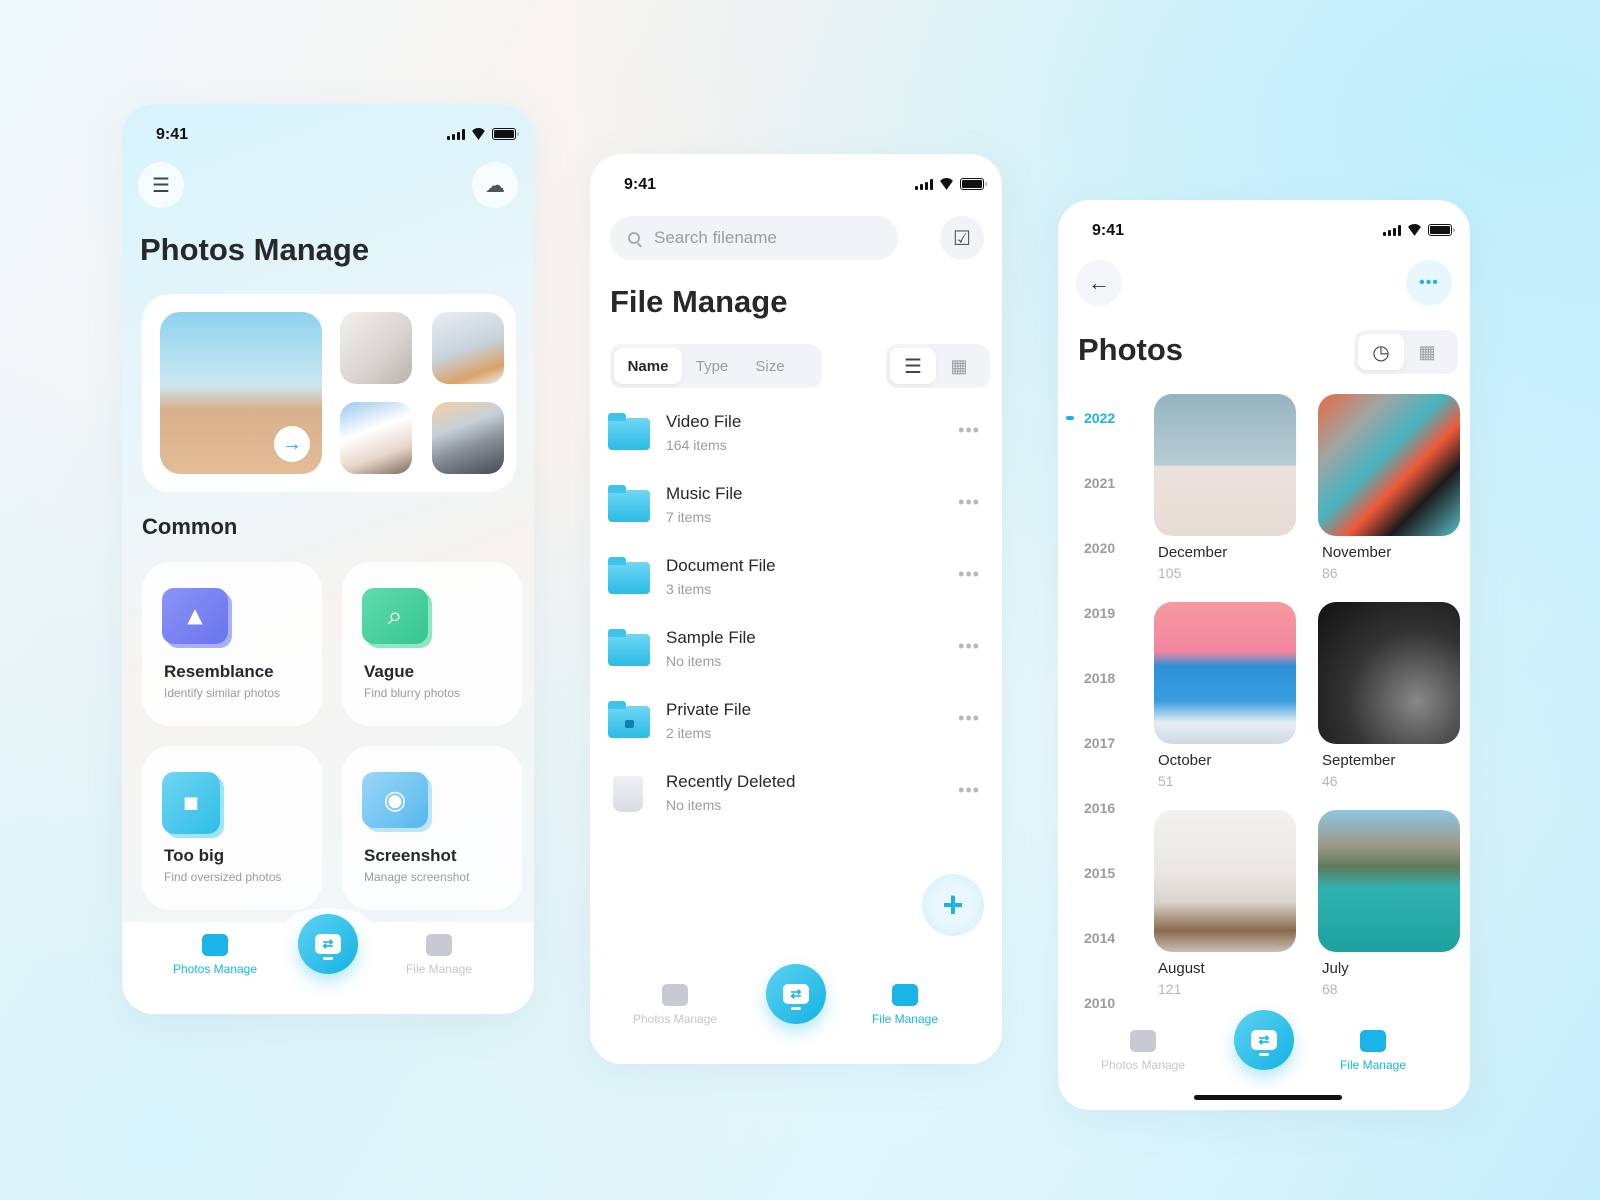 This screenshot has height=1200, width=1600. I want to click on year-item: 2015, so click(1114, 873).